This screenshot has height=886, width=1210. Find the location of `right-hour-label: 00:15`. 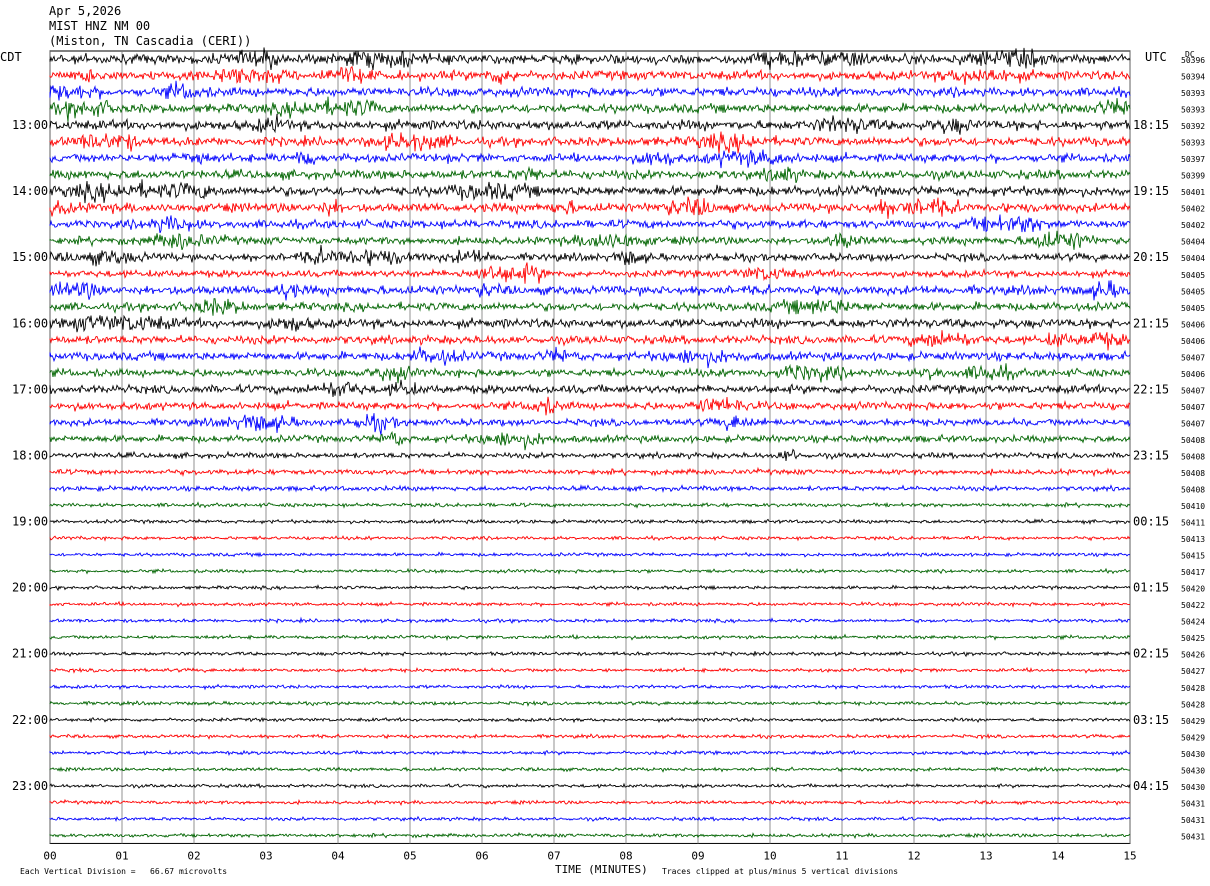

right-hour-label: 00:15 is located at coordinates (1151, 522).